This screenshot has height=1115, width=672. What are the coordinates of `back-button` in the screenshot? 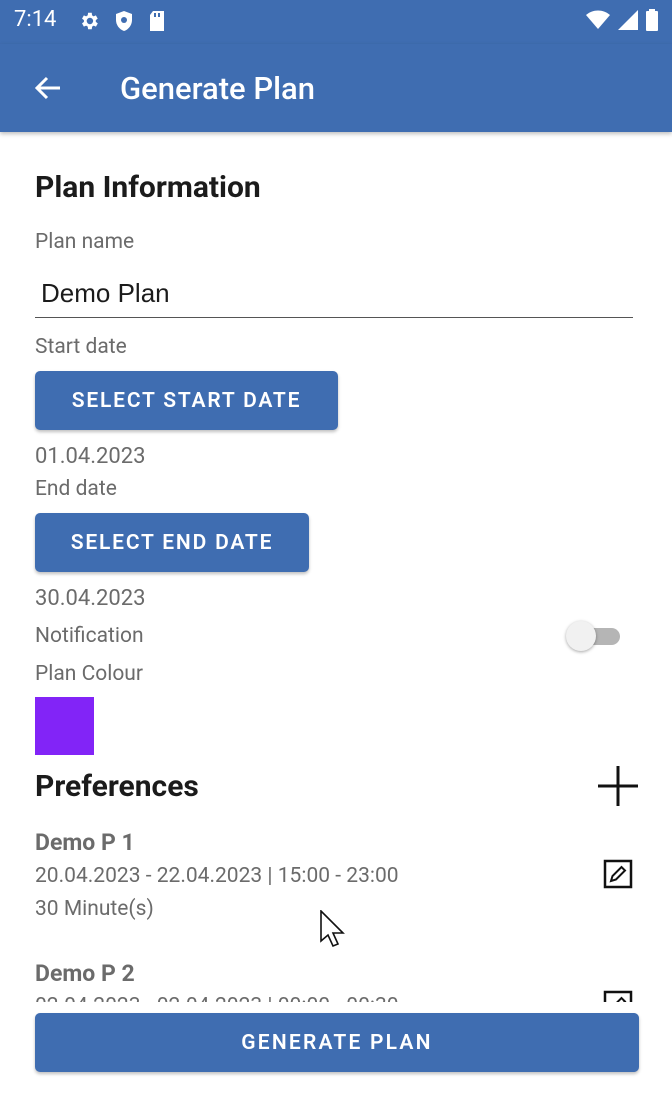 It's located at (48, 88).